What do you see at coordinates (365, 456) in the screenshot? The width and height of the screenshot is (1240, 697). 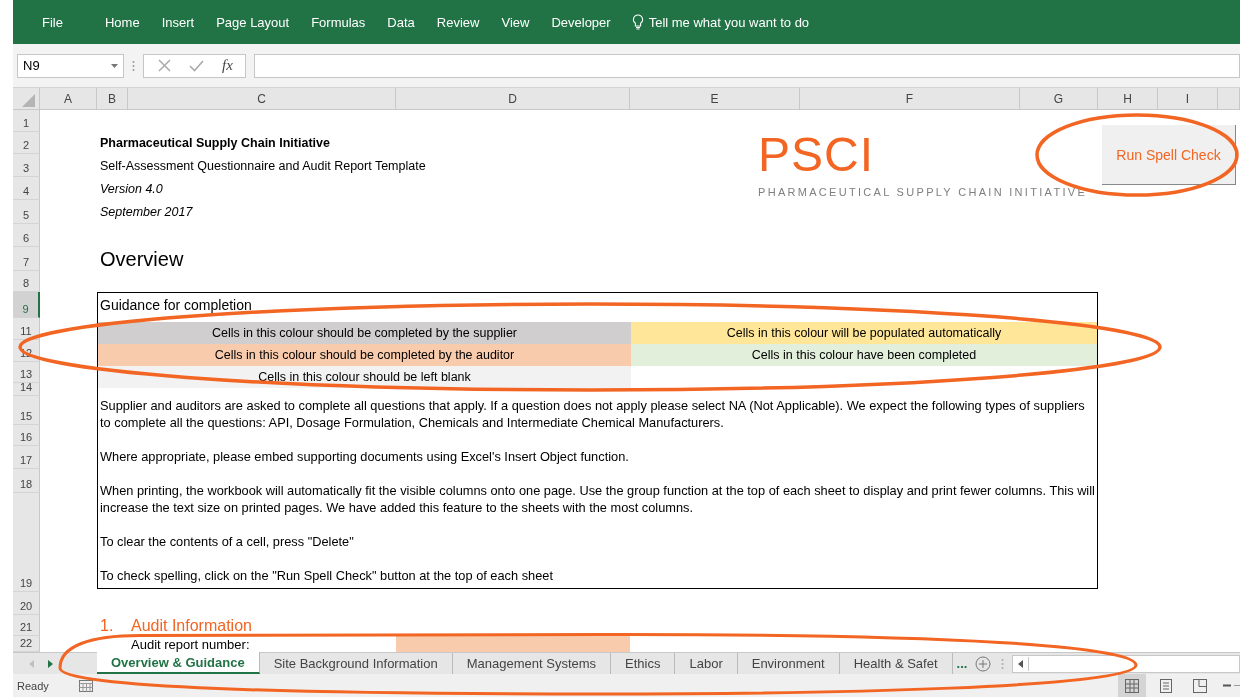 I see `guidance-paragraph: Where appropriate, please embed supporting documents using Excel's Insert Object function.` at bounding box center [365, 456].